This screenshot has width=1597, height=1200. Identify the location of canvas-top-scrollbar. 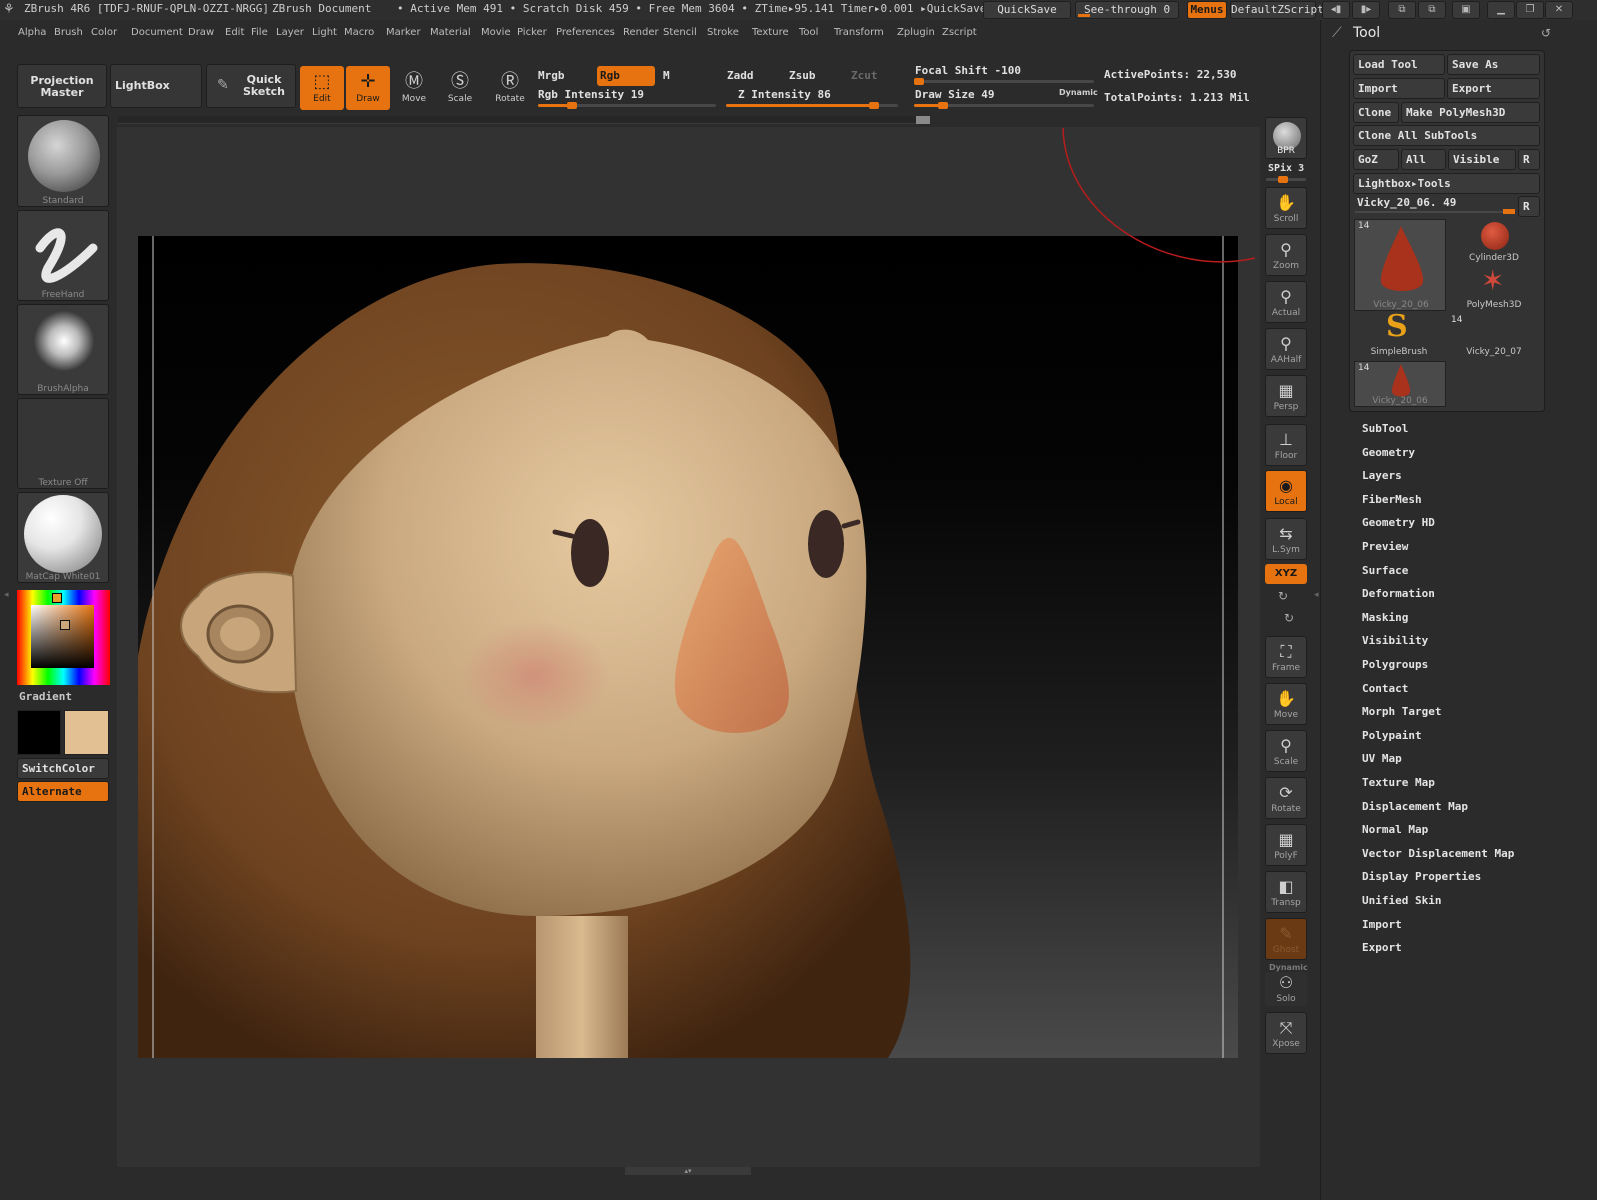
(524, 120).